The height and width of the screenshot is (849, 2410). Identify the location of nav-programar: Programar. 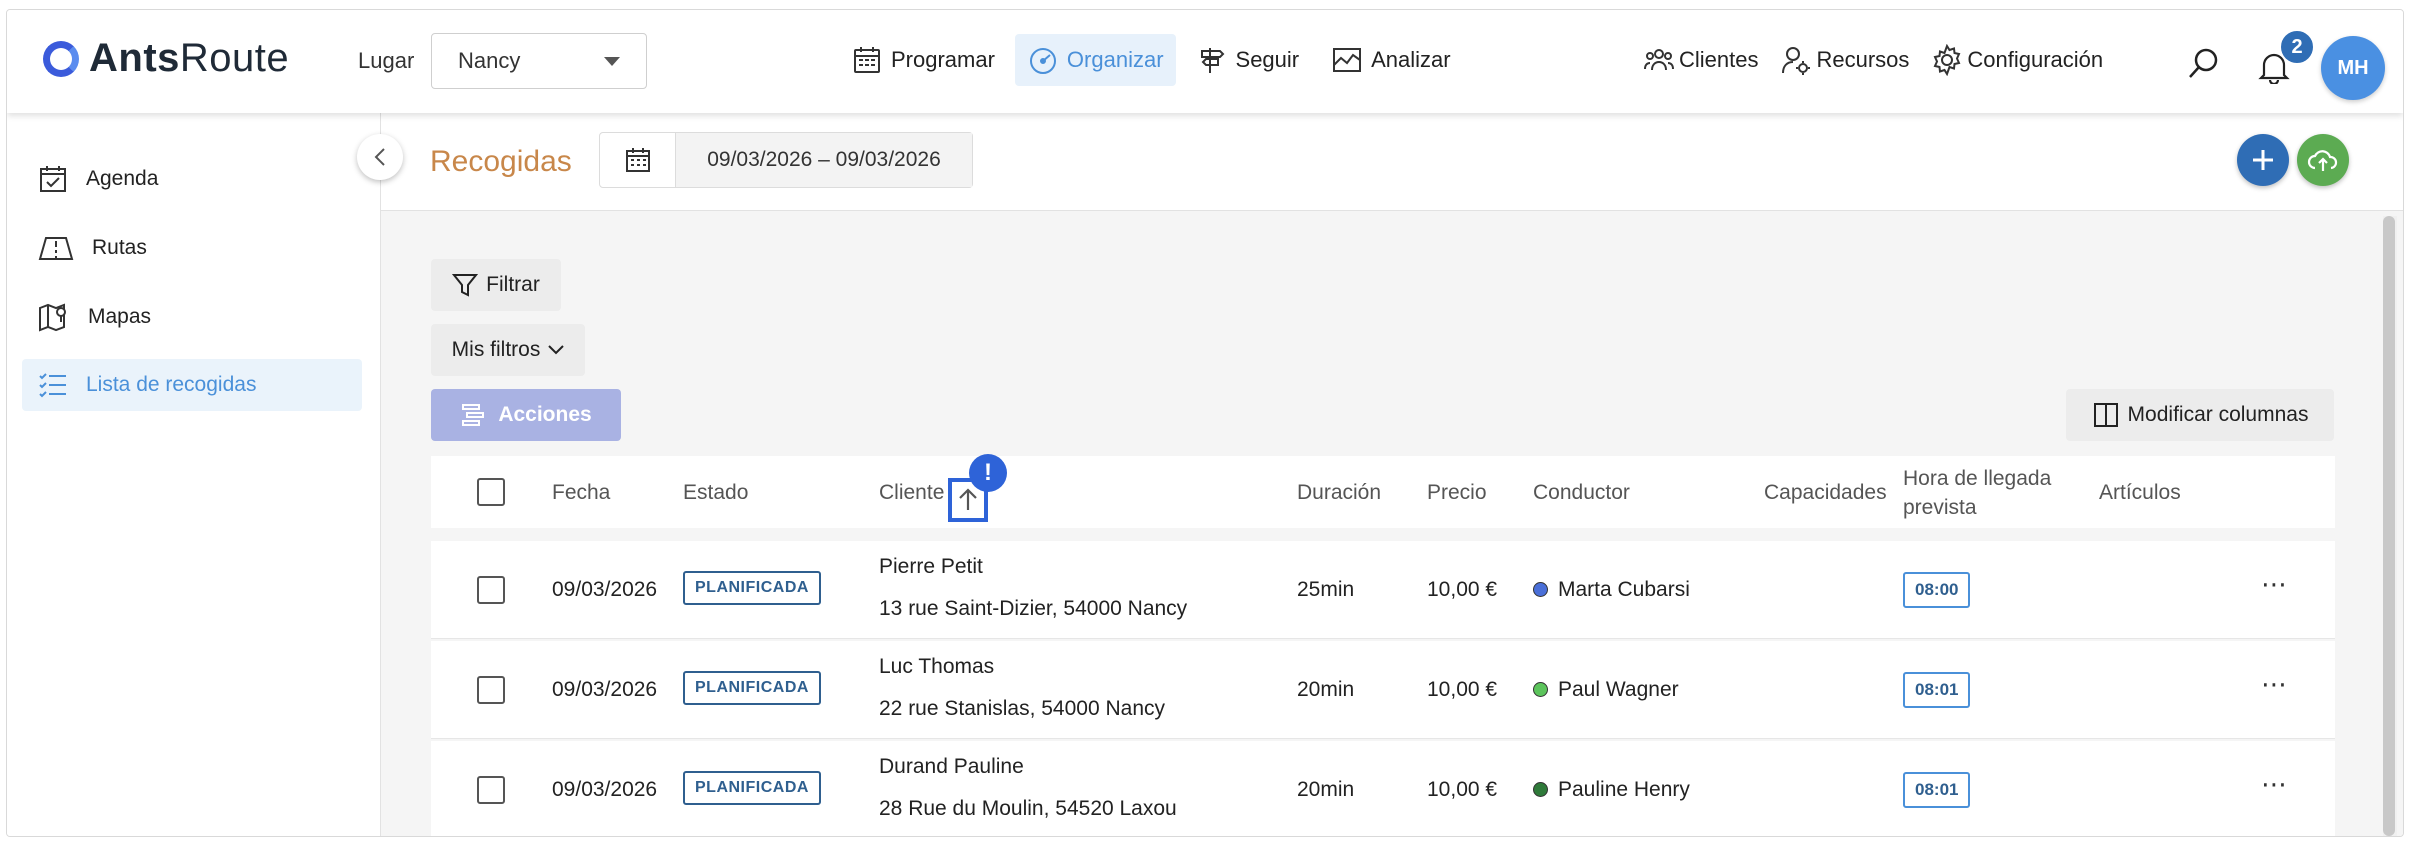
(923, 60).